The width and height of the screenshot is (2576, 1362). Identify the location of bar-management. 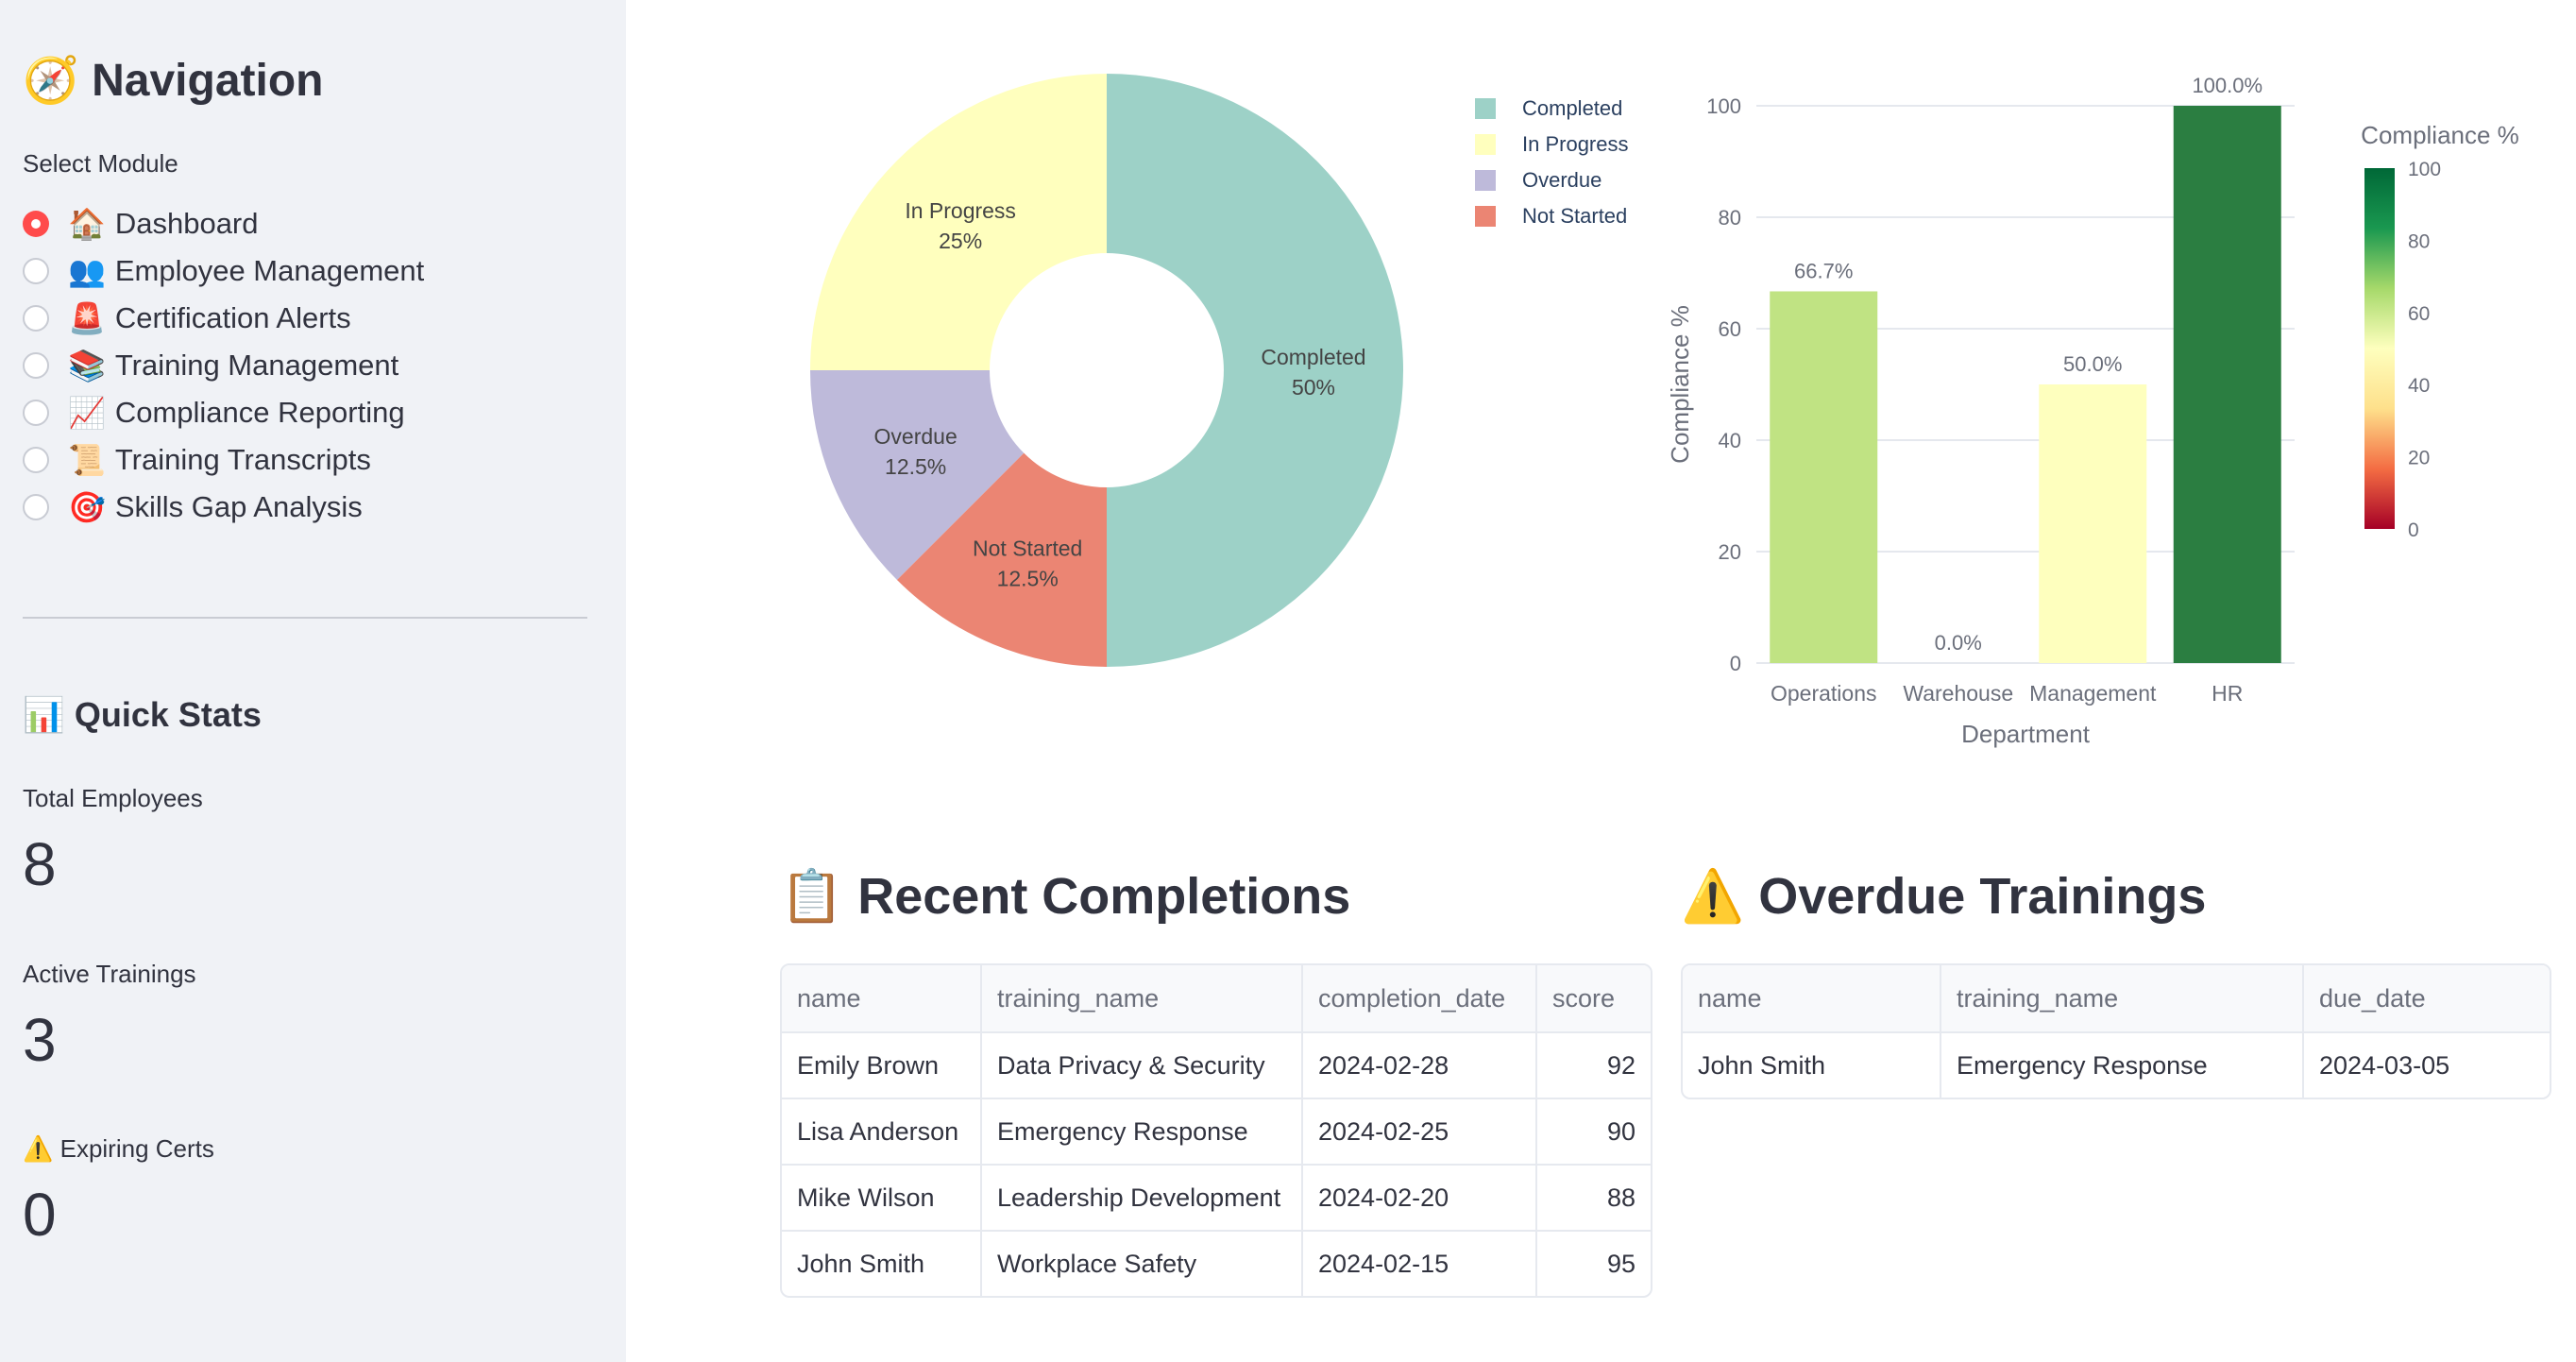
(2093, 523).